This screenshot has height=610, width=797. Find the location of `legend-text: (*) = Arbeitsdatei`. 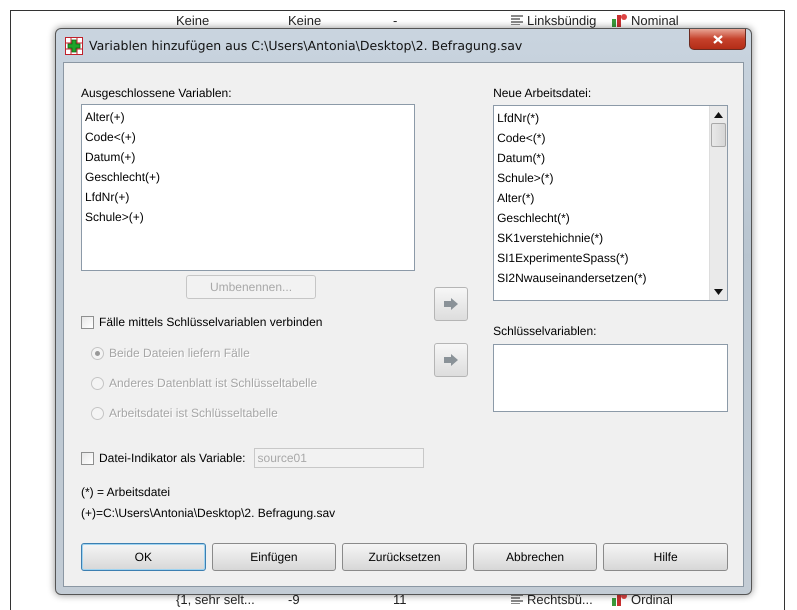

legend-text: (*) = Arbeitsdatei is located at coordinates (125, 492).